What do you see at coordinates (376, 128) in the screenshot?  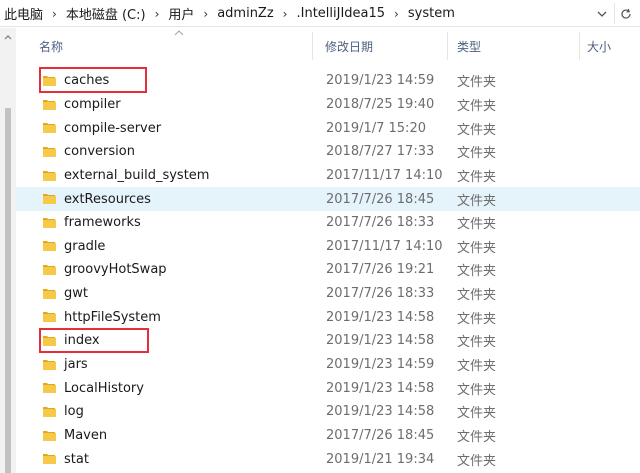 I see `file-date-modified: 2019/1/7 15:20` at bounding box center [376, 128].